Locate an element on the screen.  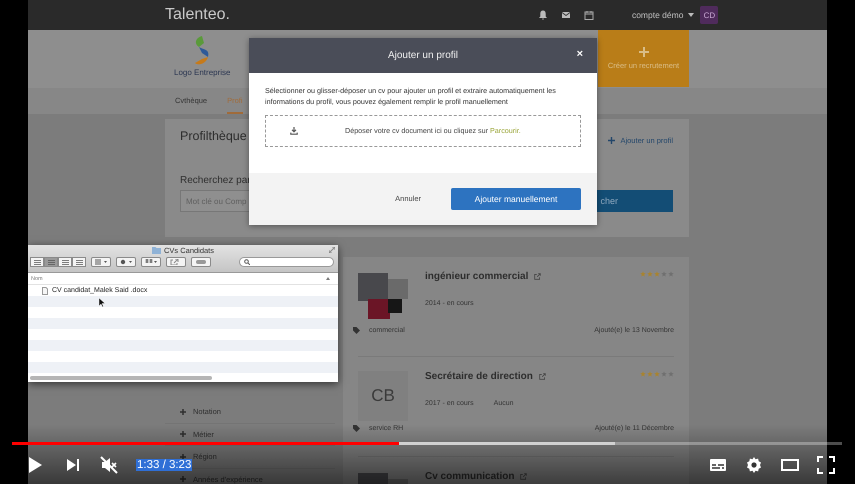
search-label: Recherchez par is located at coordinates (215, 180).